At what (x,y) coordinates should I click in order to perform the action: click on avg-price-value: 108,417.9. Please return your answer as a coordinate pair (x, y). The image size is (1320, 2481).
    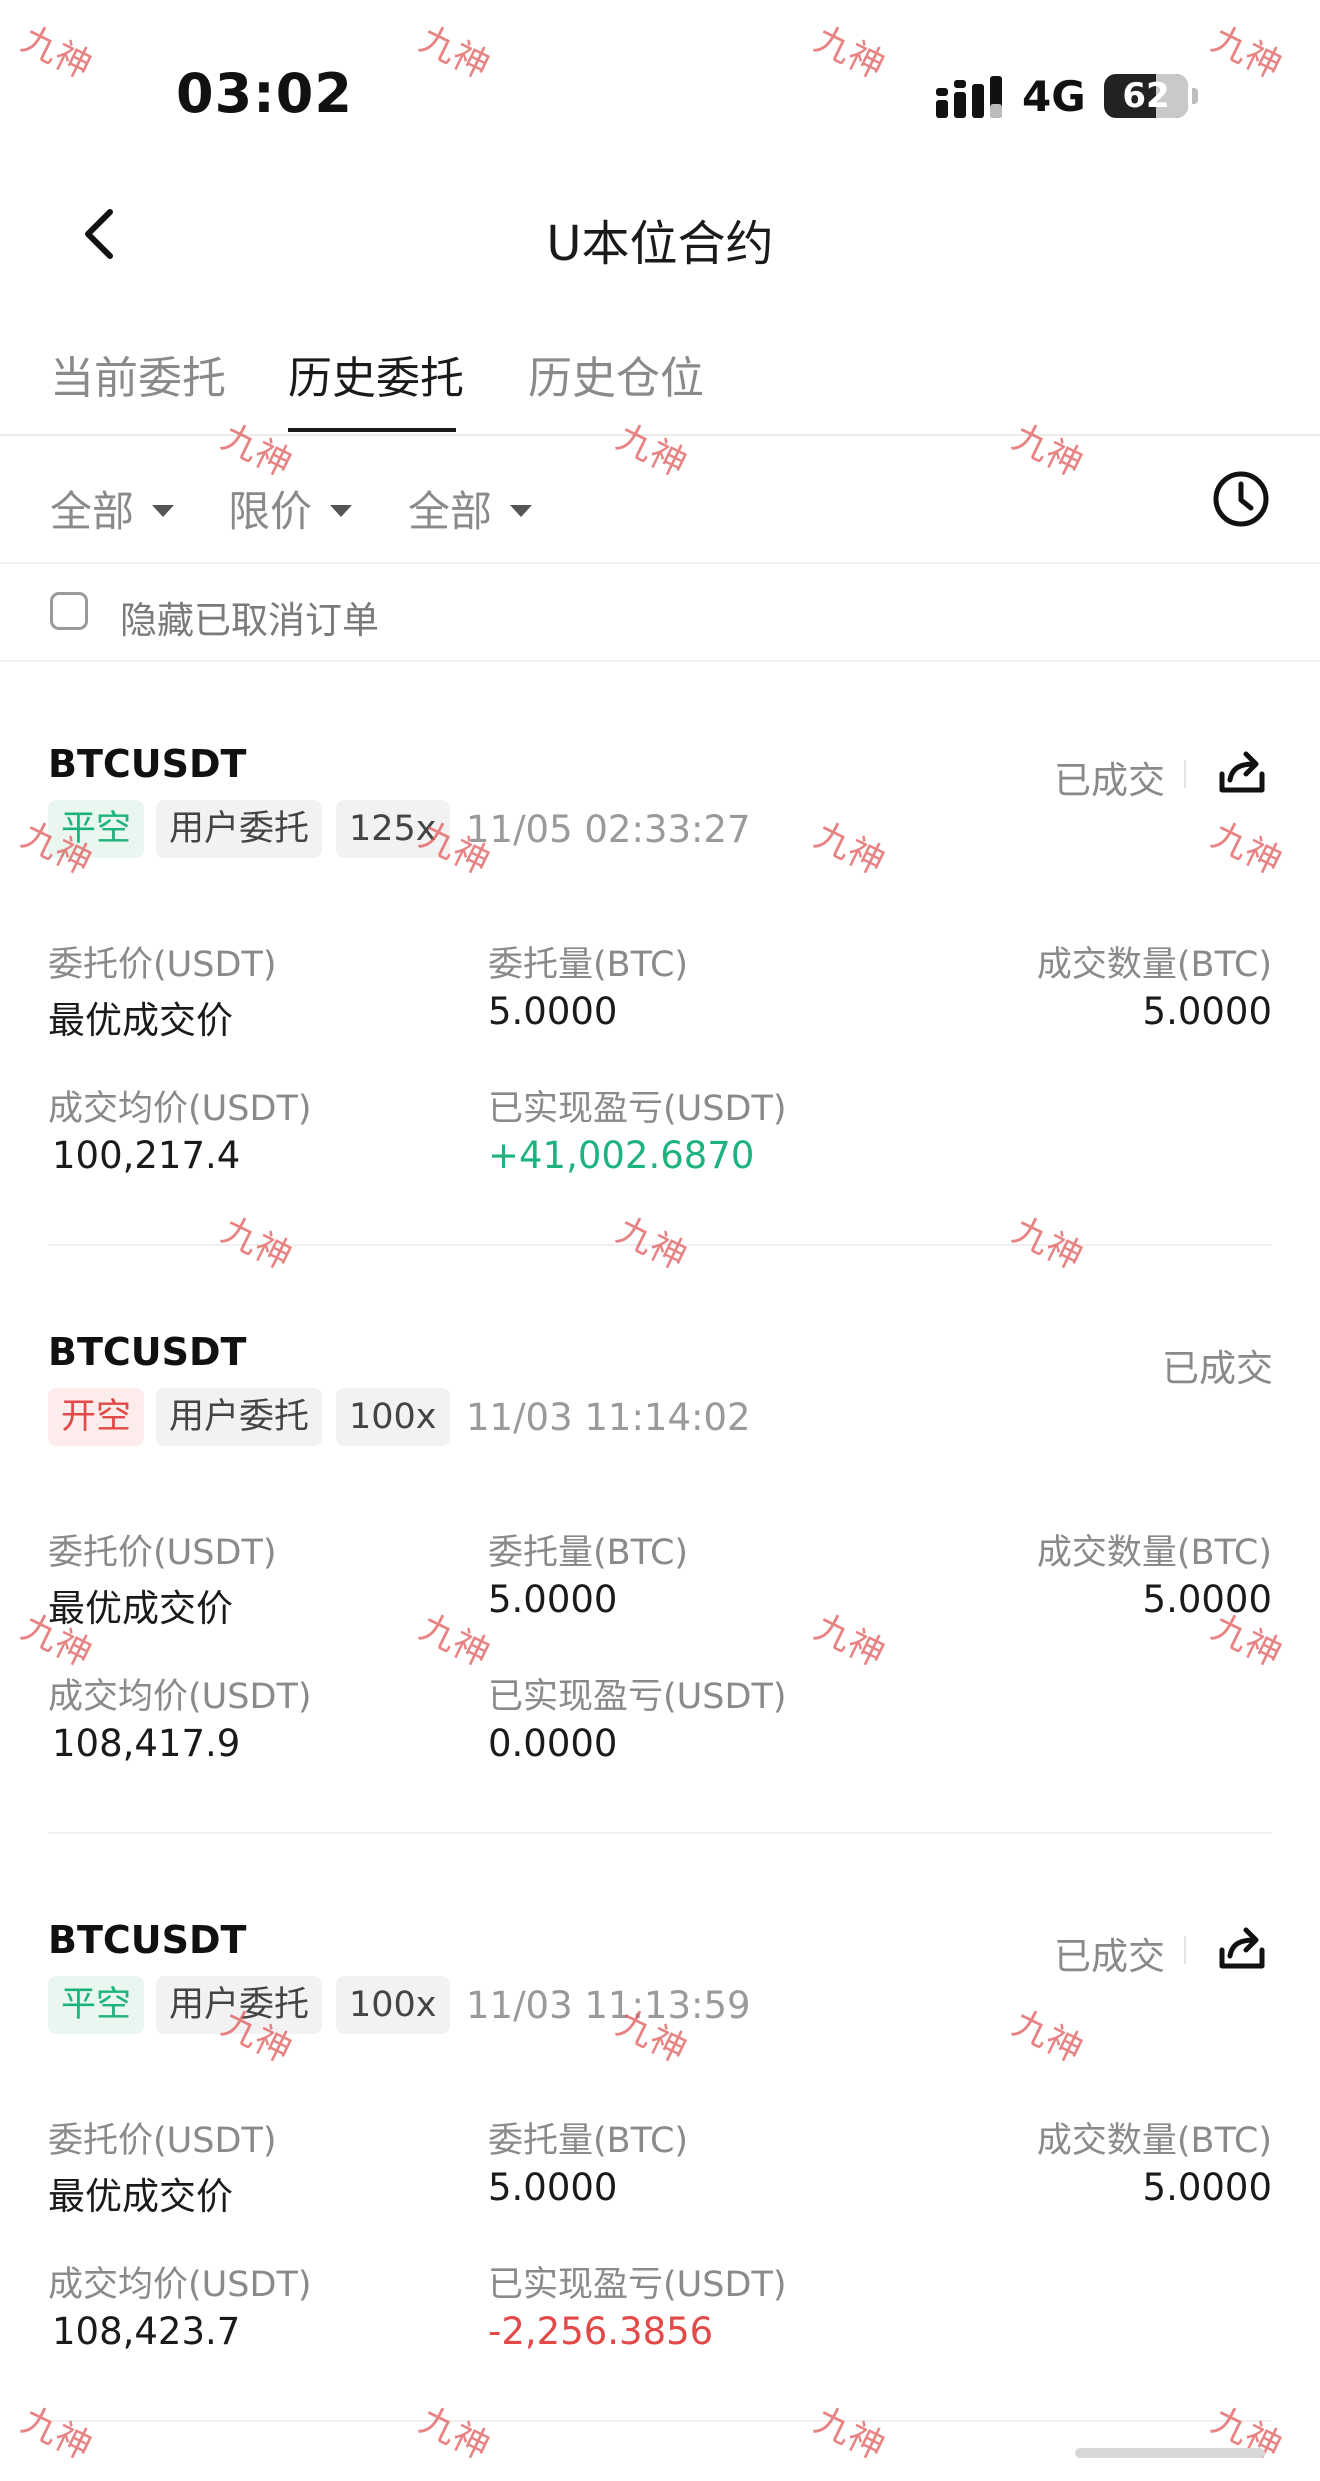
    Looking at the image, I should click on (146, 1743).